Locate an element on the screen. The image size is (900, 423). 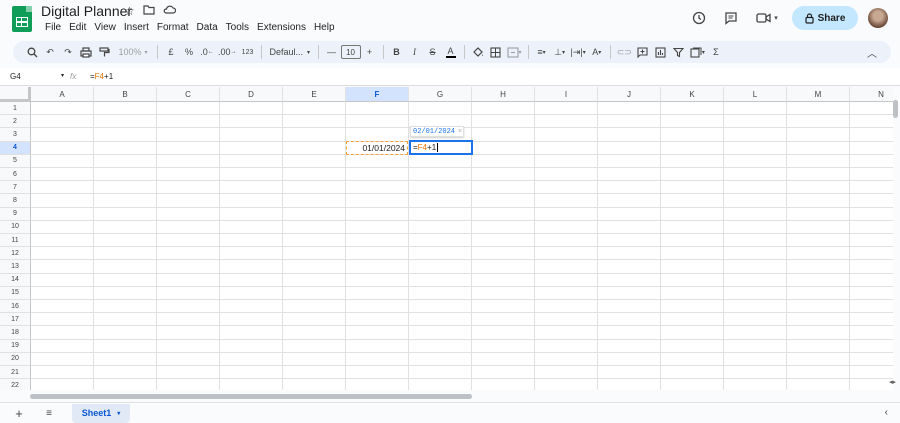
column-header: D is located at coordinates (251, 94).